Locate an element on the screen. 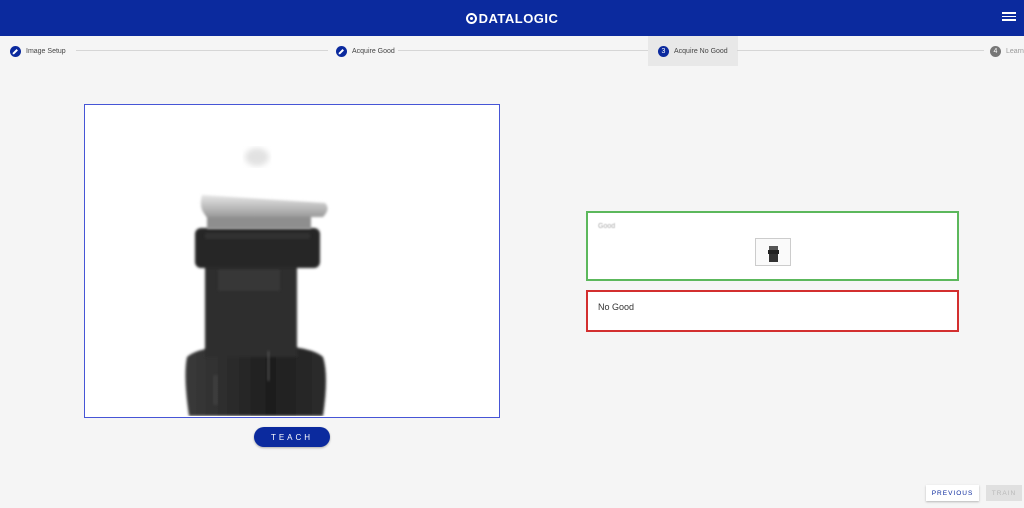  hamburger-menu-icon is located at coordinates (1009, 18).